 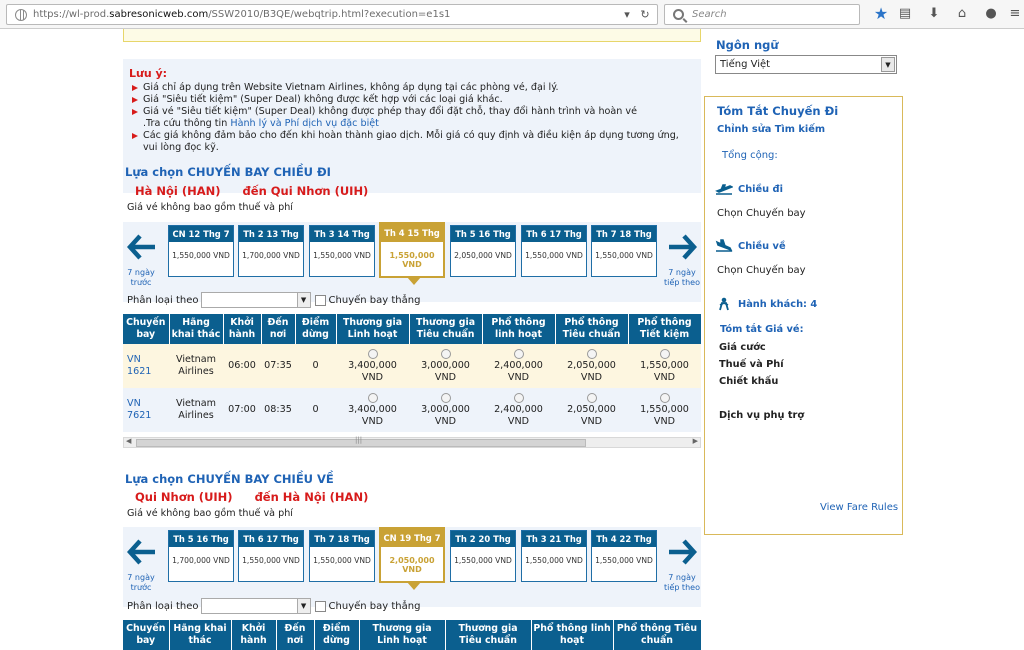 I want to click on inbound-filter-row: Phân loại theo ▼ Chuyến bay thẳng, so click(x=273, y=606).